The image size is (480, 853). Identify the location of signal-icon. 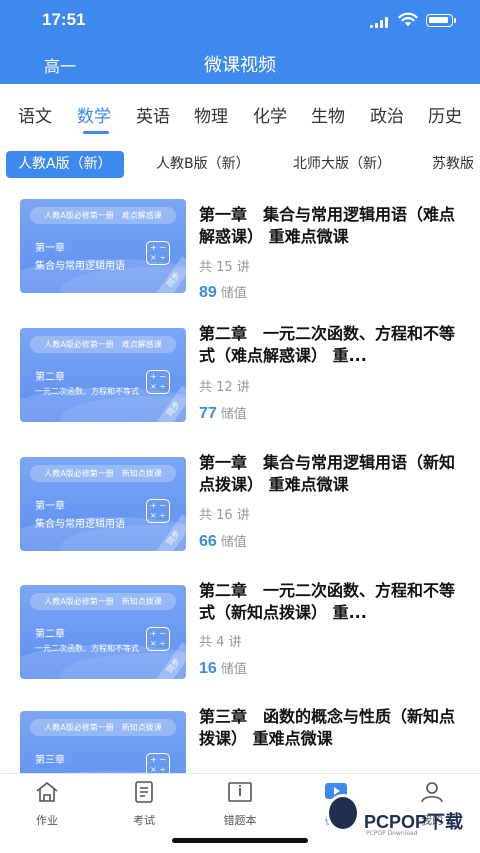
(380, 22).